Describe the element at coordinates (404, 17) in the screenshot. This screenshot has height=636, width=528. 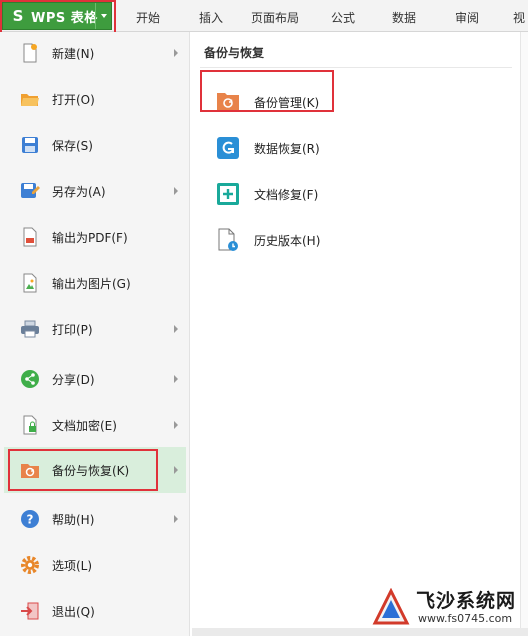
I see `tab-data: 数据` at that location.